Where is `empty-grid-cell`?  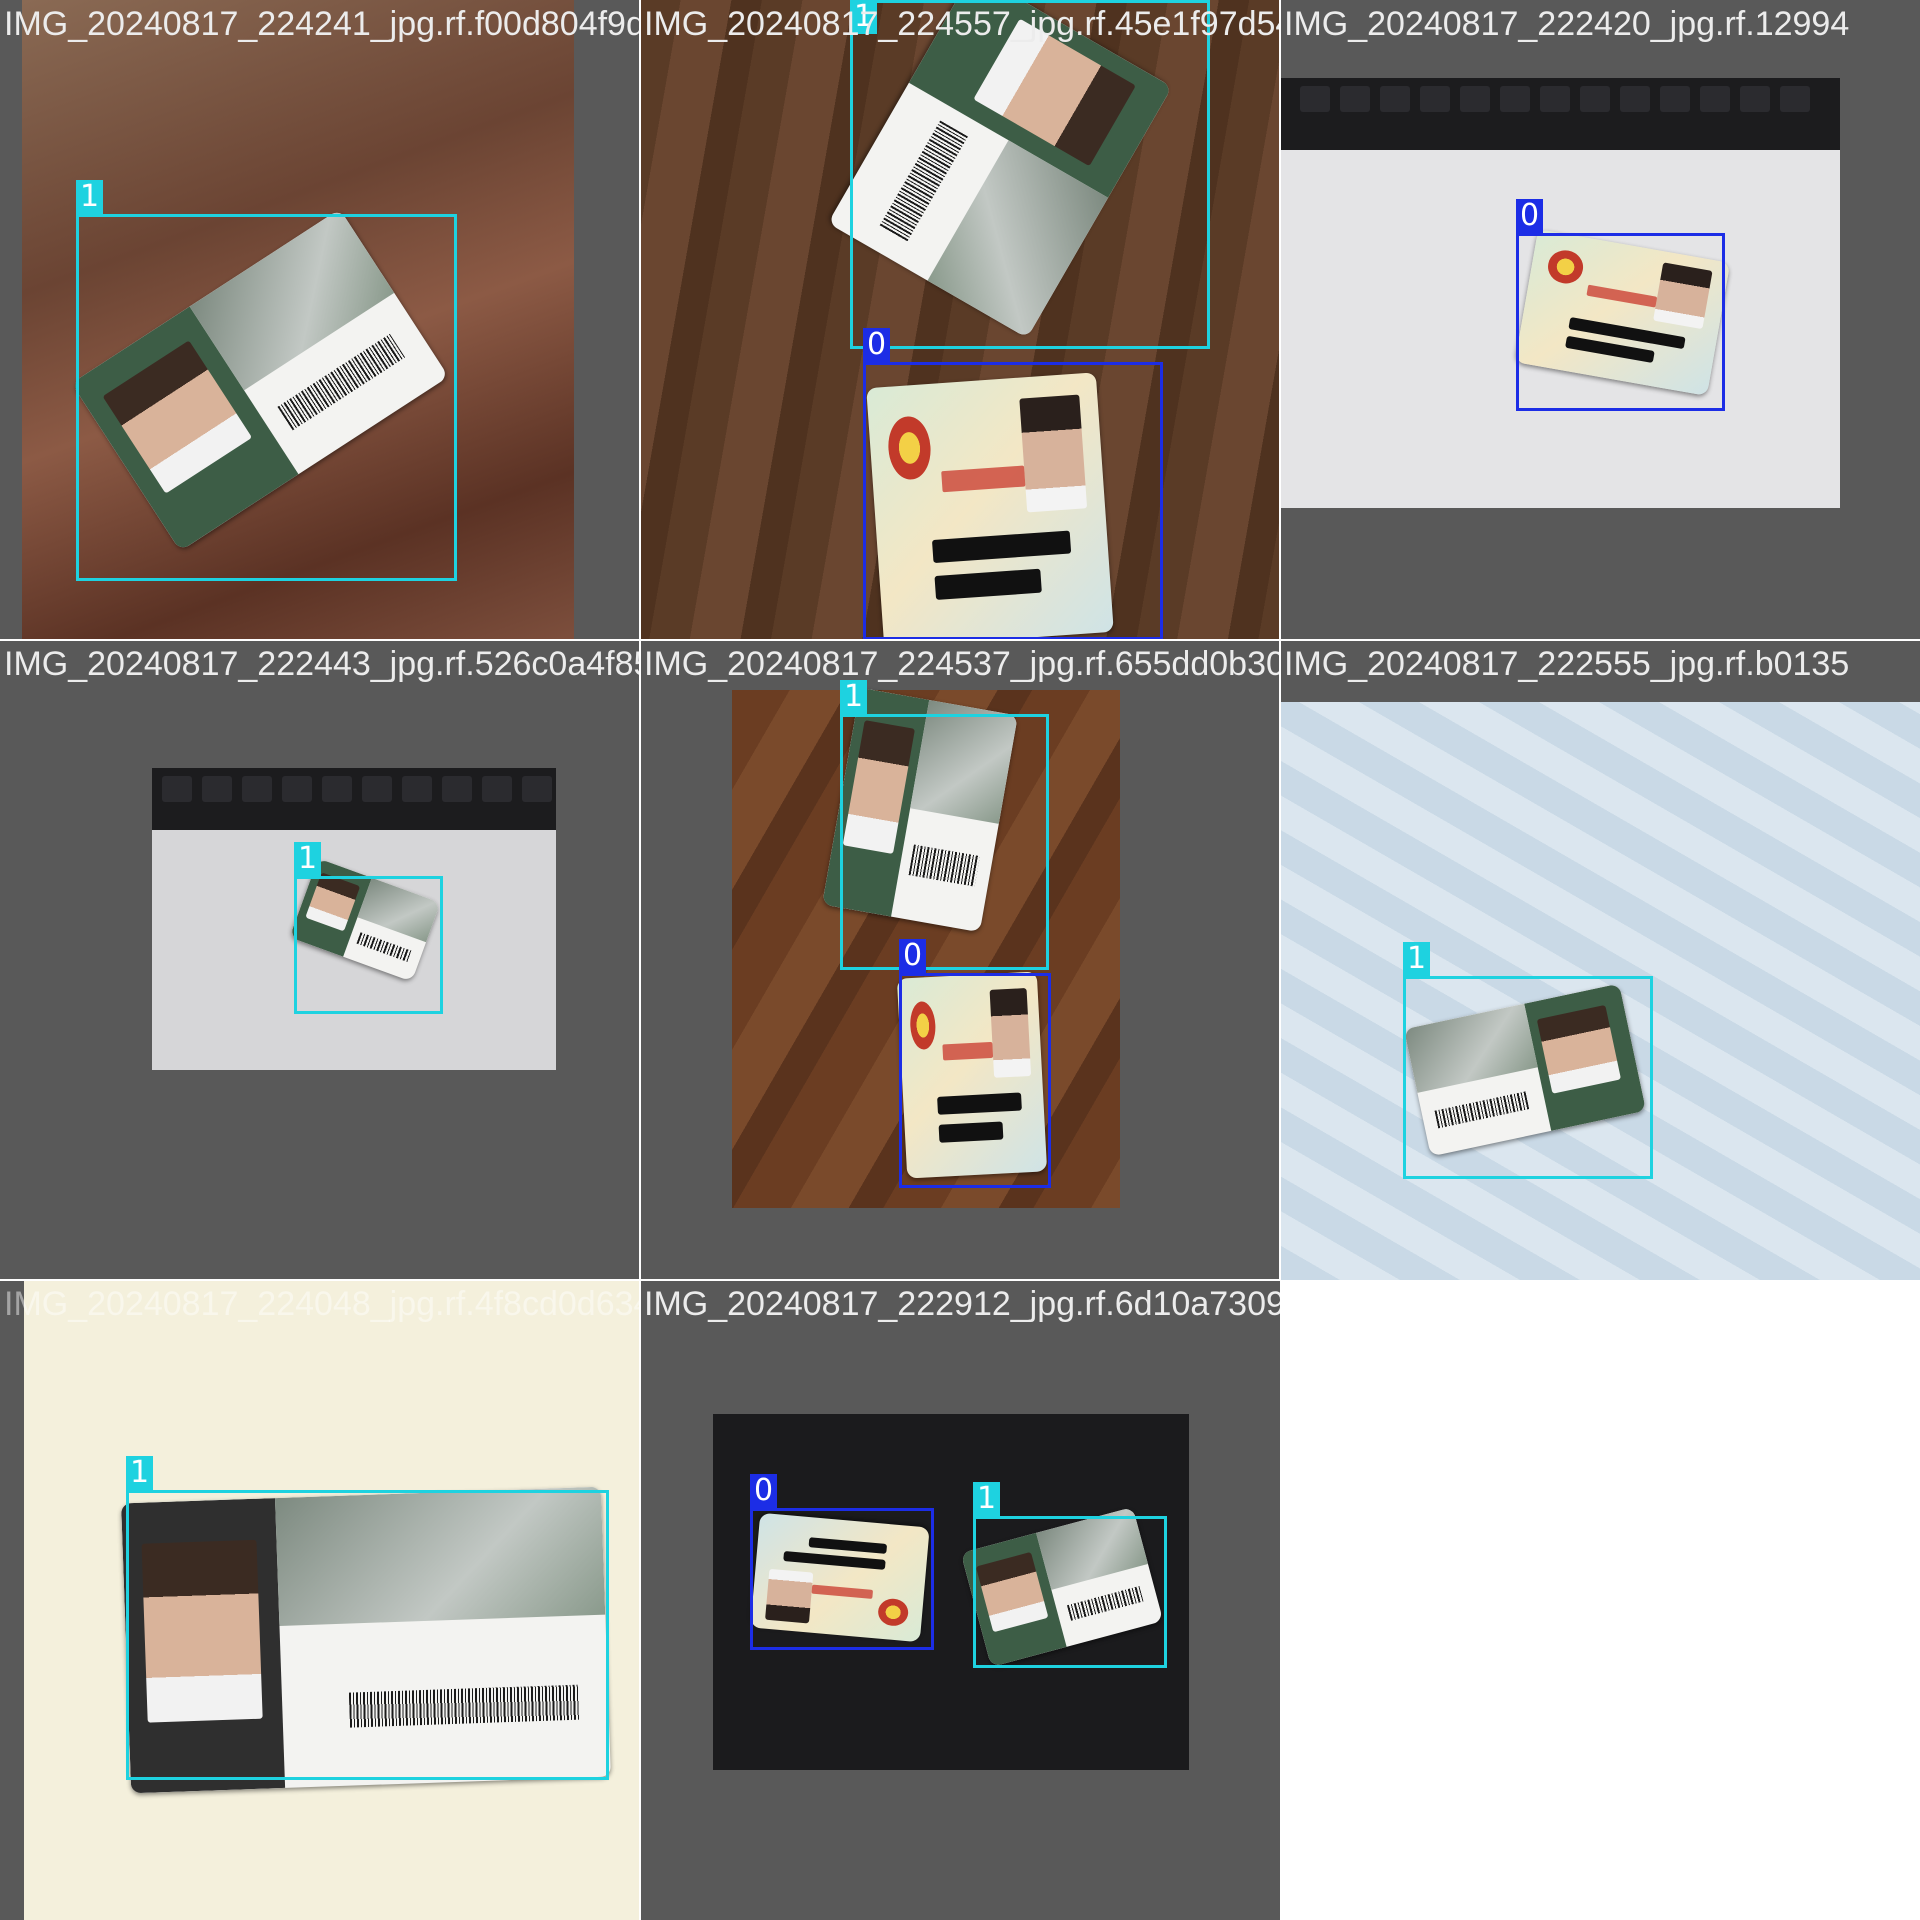 empty-grid-cell is located at coordinates (1600, 1600).